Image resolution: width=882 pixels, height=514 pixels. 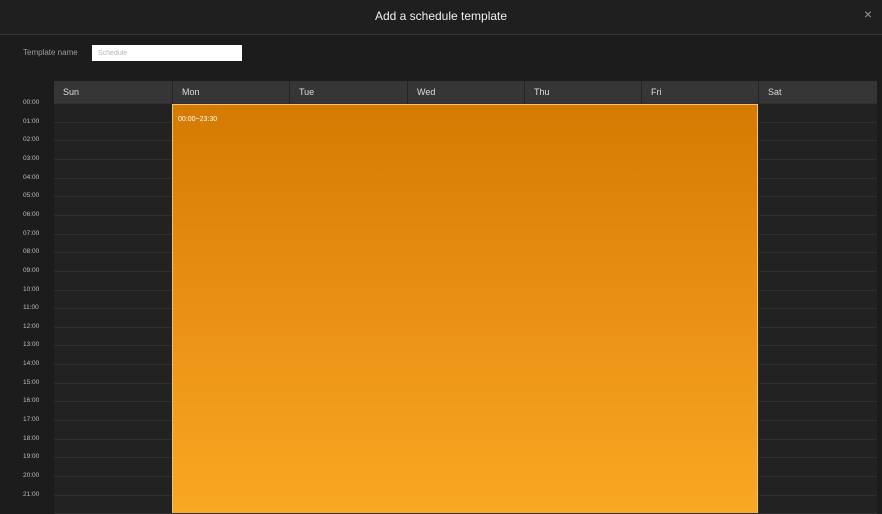 I want to click on grid-day-line, so click(x=758, y=308).